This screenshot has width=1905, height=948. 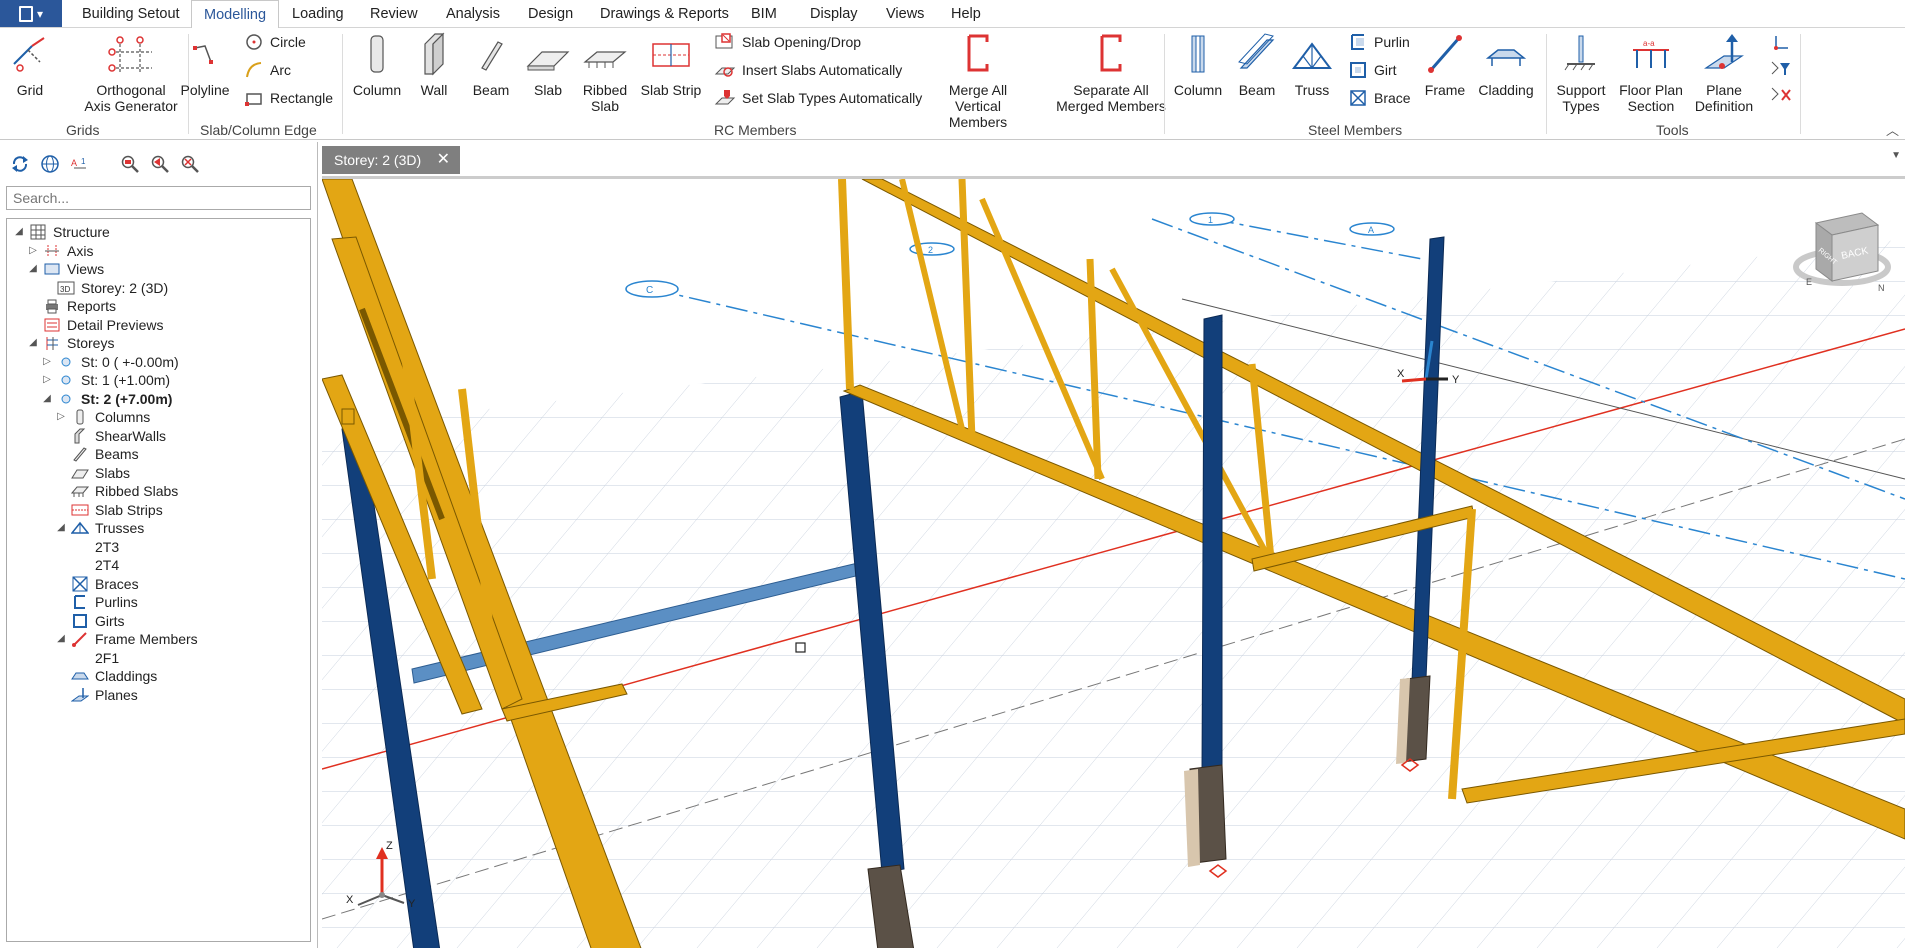 What do you see at coordinates (905, 14) in the screenshot?
I see `tab-views: Views` at bounding box center [905, 14].